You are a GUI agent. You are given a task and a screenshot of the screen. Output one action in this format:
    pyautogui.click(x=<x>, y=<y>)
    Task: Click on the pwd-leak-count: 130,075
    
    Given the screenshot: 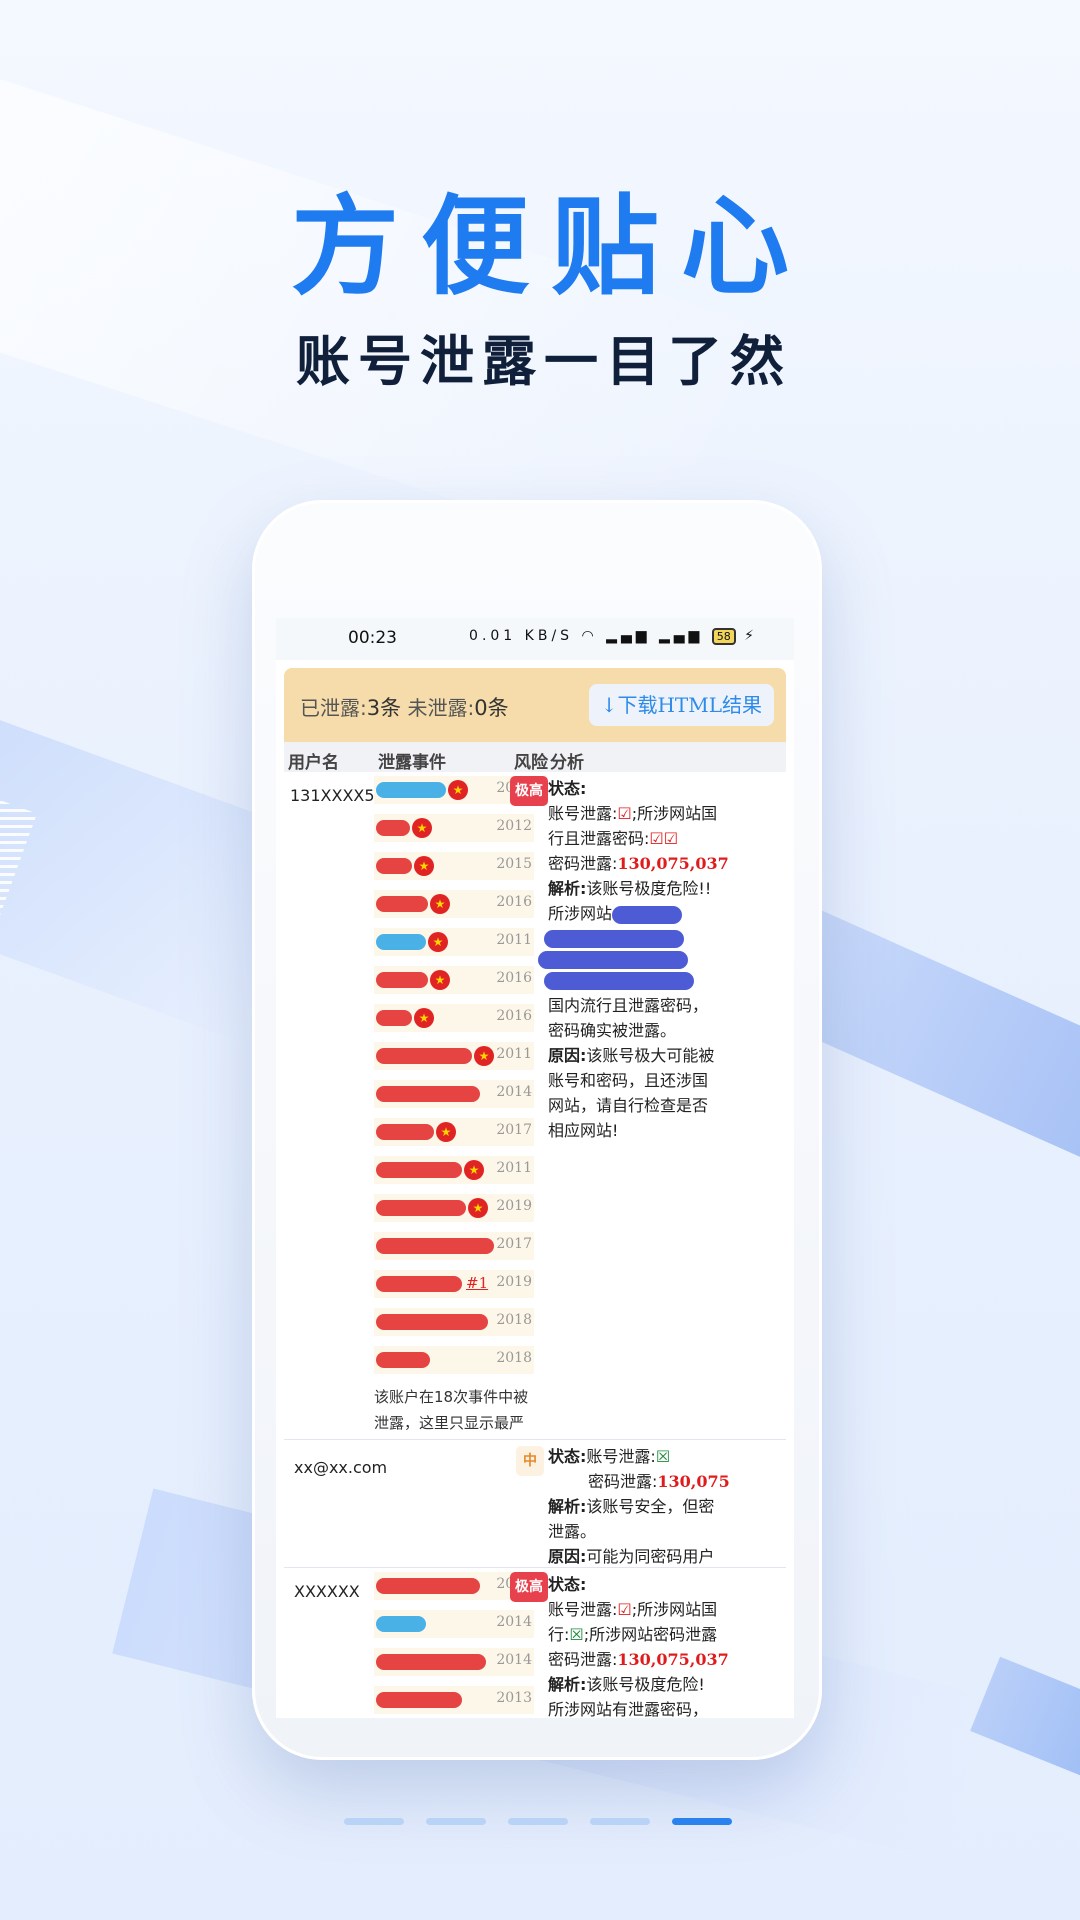 What is the action you would take?
    pyautogui.click(x=693, y=1481)
    